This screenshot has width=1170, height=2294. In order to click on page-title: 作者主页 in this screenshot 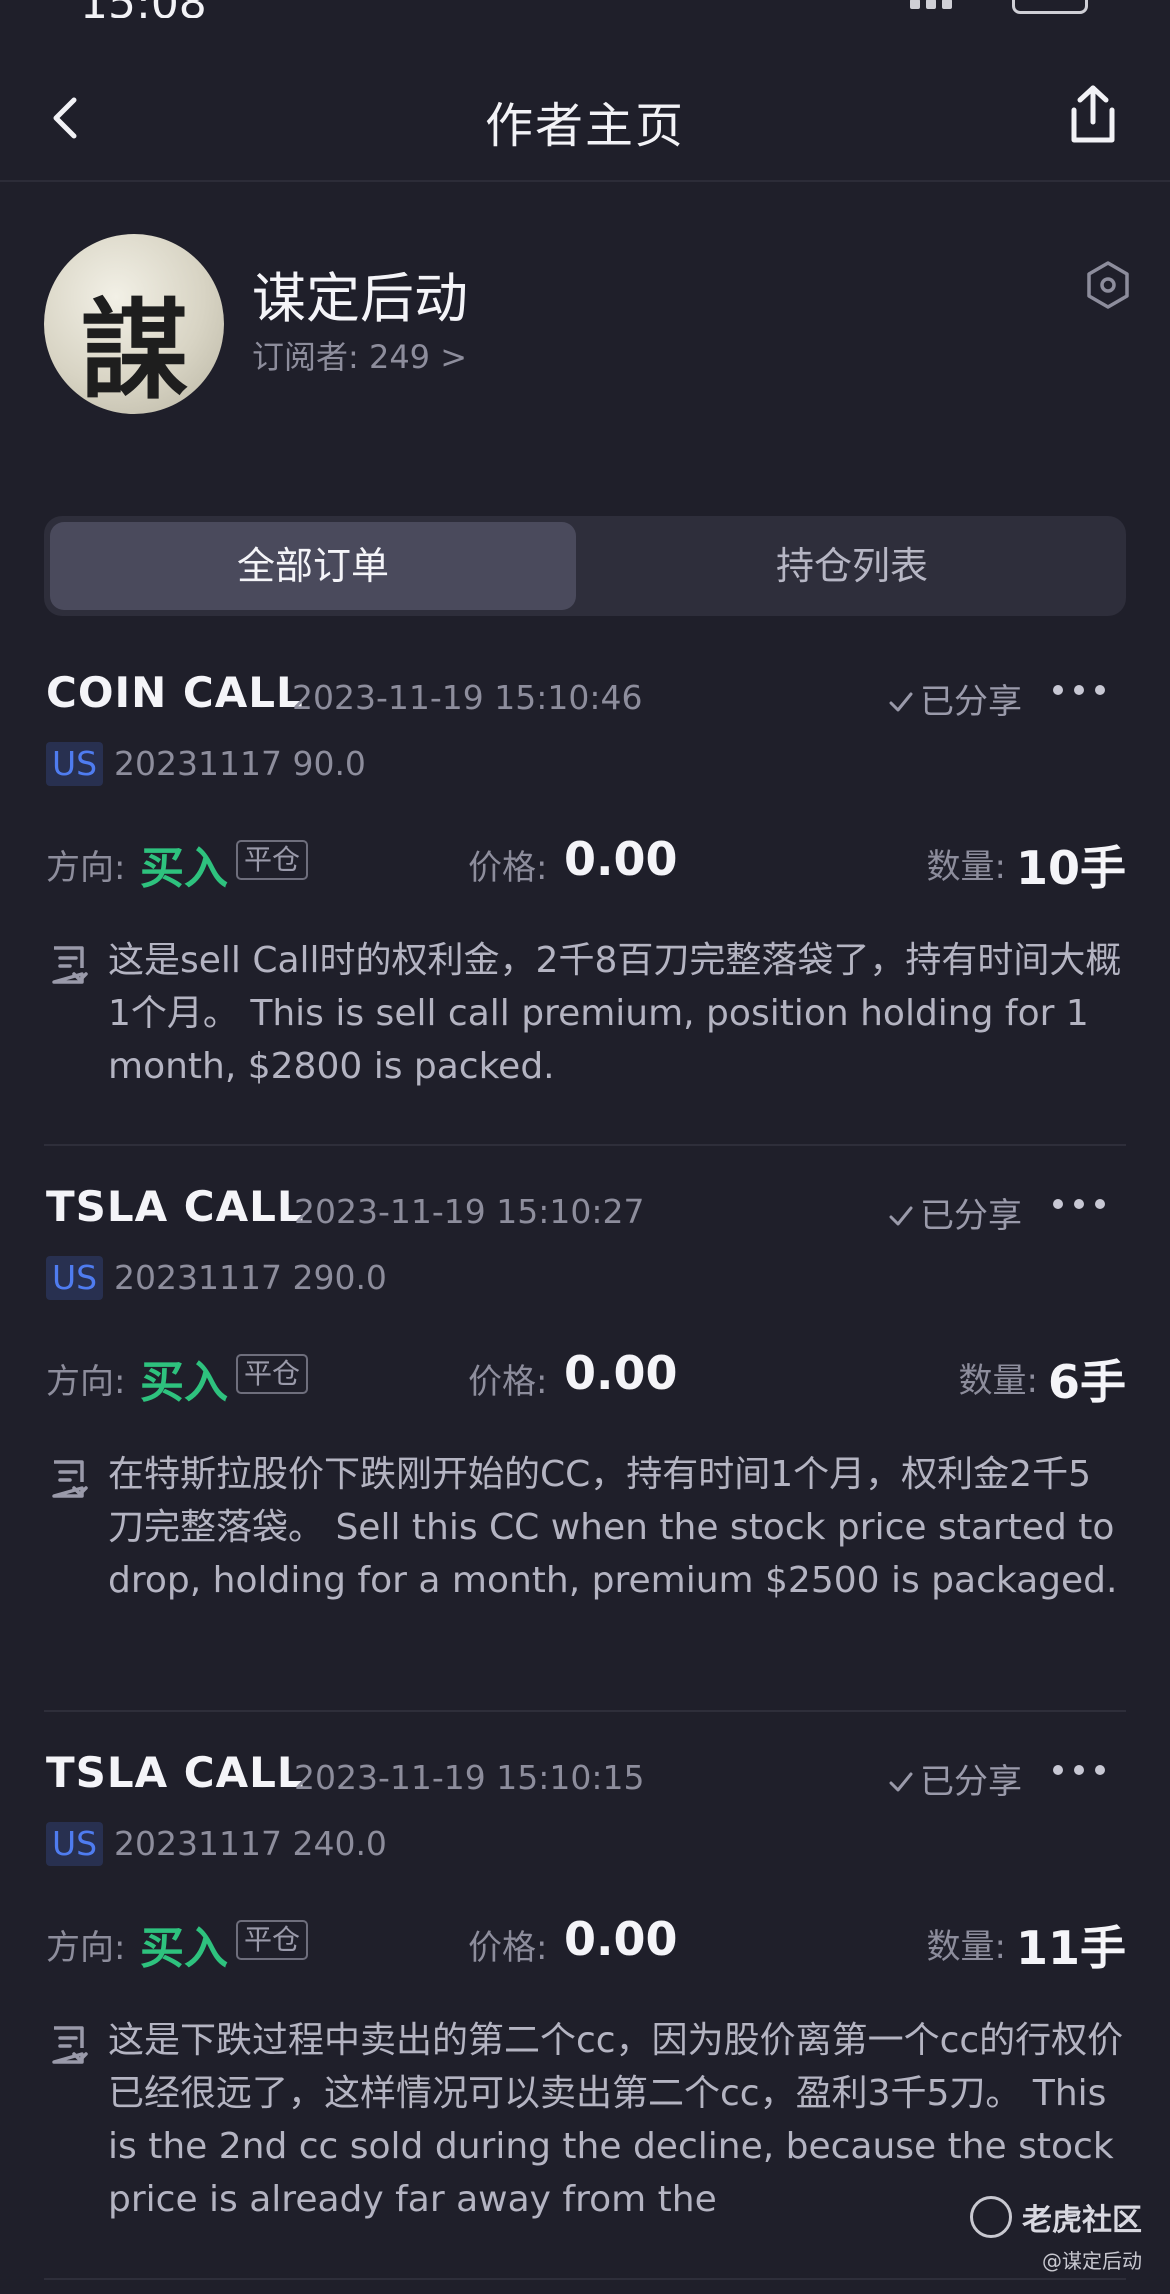, I will do `click(584, 126)`.